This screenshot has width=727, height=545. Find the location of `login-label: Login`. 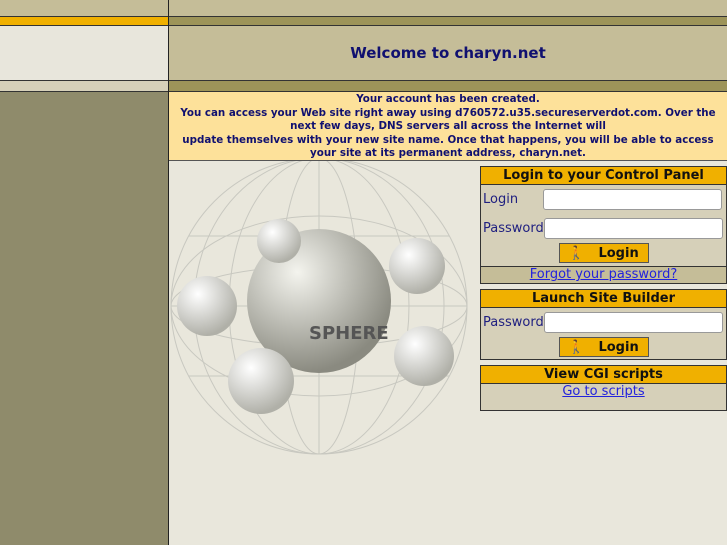

login-label: Login is located at coordinates (501, 199).